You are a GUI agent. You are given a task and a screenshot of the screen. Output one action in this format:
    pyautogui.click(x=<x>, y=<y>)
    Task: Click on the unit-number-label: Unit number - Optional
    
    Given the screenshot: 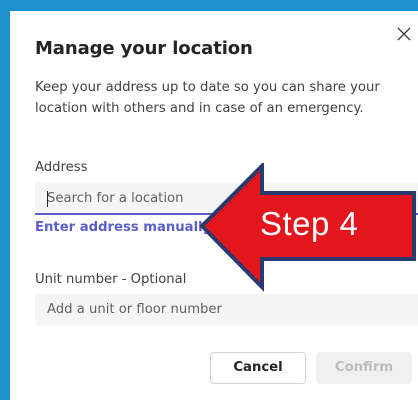 What is the action you would take?
    pyautogui.click(x=111, y=279)
    